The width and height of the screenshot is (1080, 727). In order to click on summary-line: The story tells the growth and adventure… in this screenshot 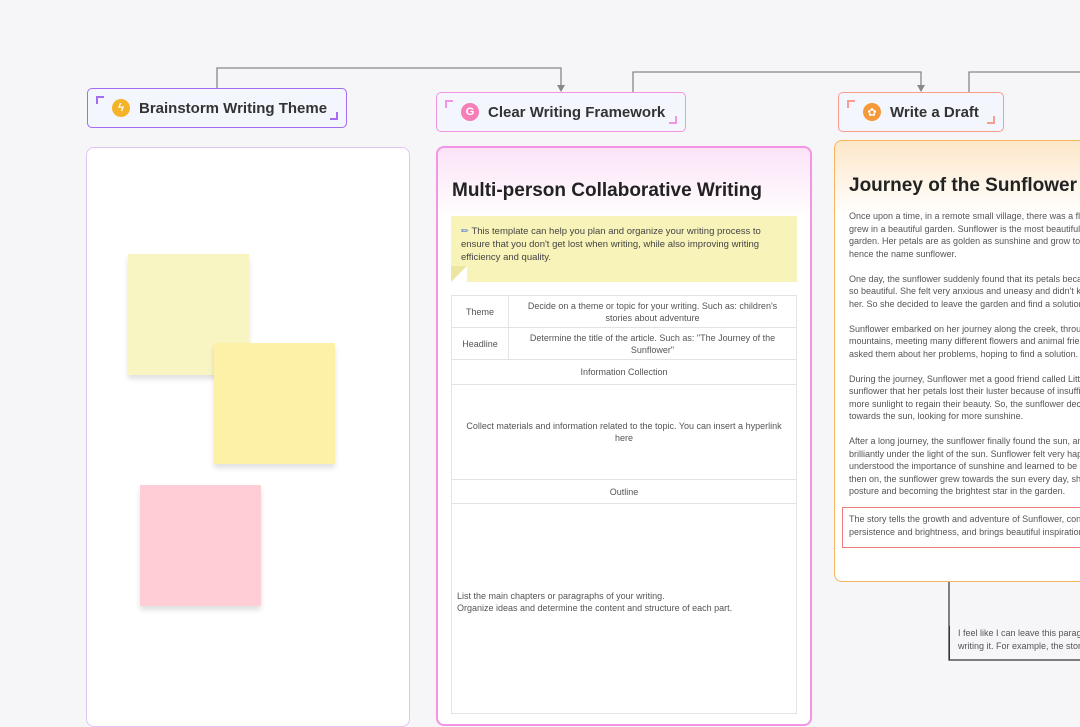, I will do `click(964, 519)`.